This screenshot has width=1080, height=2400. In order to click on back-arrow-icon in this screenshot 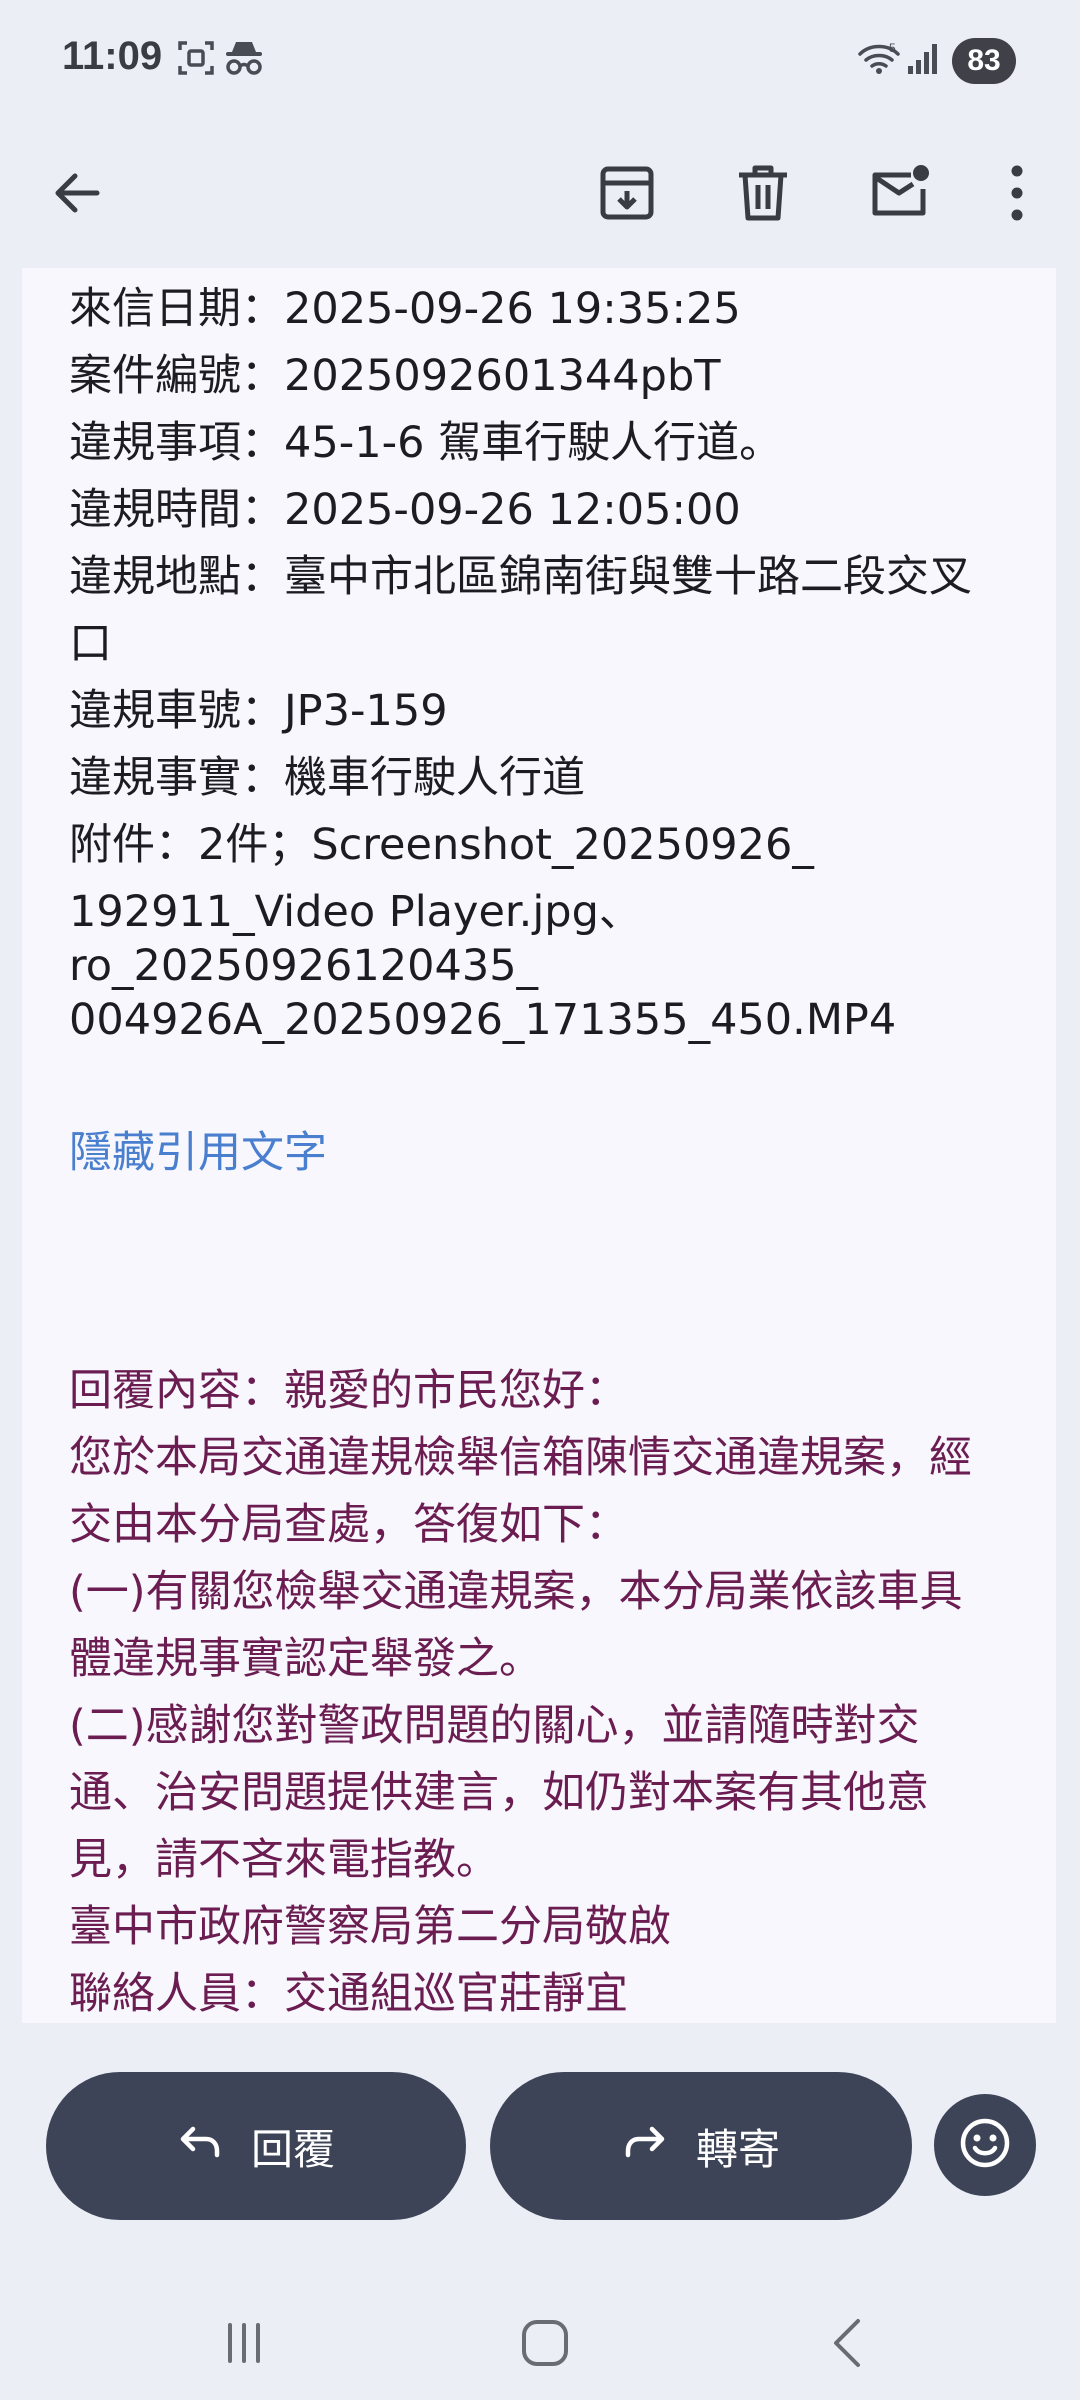, I will do `click(77, 195)`.